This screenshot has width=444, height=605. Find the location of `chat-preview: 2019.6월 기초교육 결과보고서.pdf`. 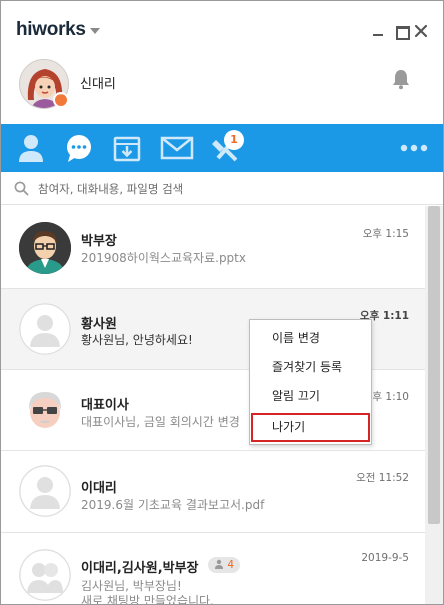

chat-preview: 2019.6월 기초교육 결과보고서.pdf is located at coordinates (173, 505).